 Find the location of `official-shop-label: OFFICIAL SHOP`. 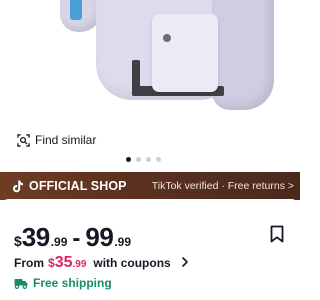

official-shop-label: OFFICIAL SHOP is located at coordinates (78, 186).